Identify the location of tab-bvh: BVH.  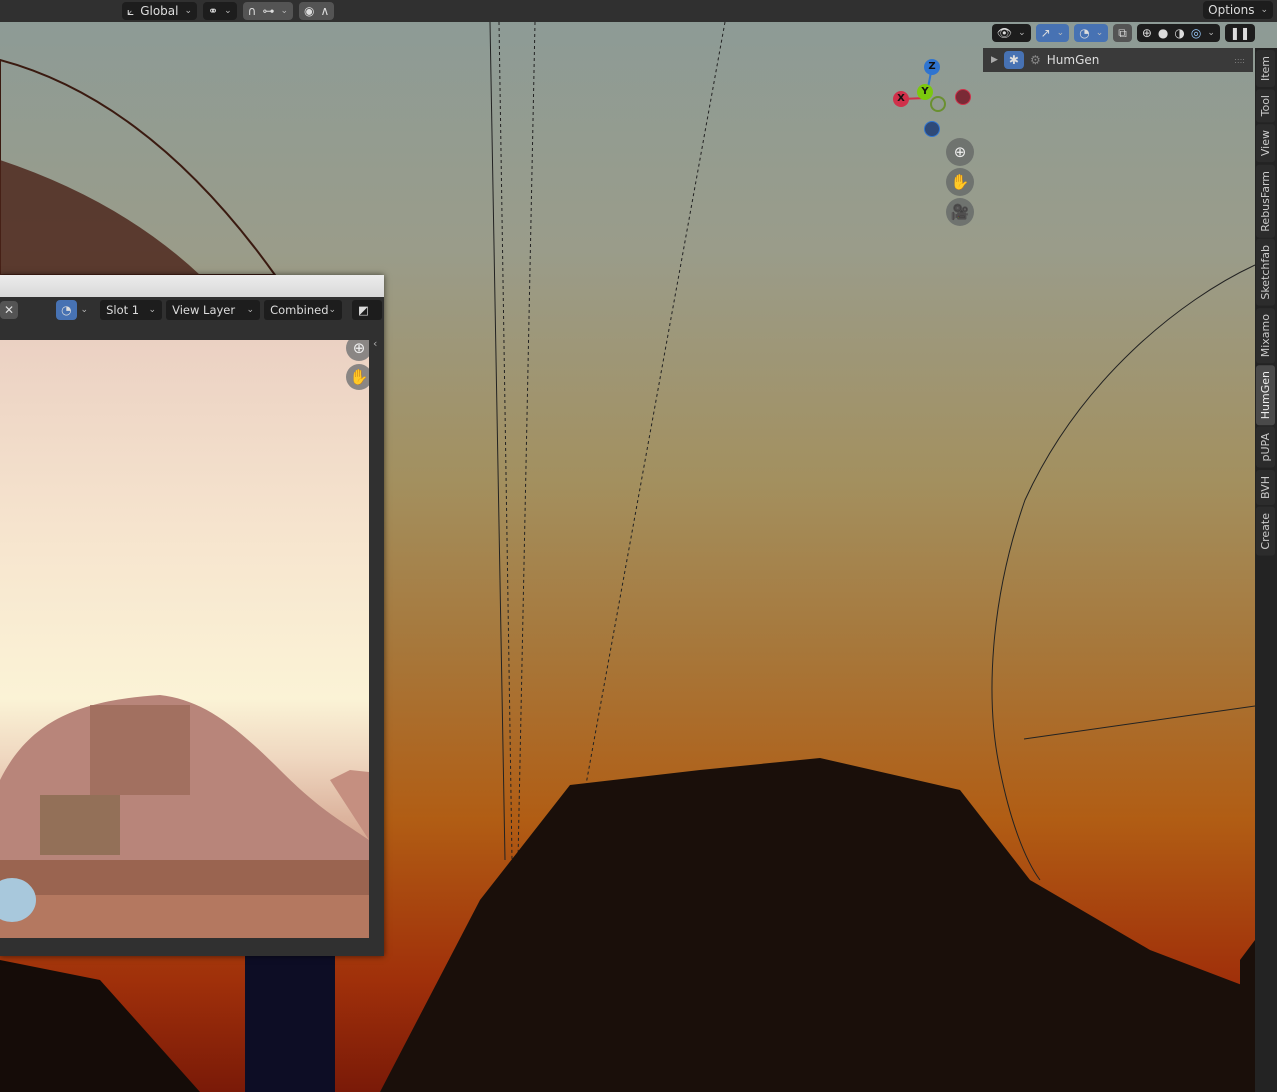
(1265, 487).